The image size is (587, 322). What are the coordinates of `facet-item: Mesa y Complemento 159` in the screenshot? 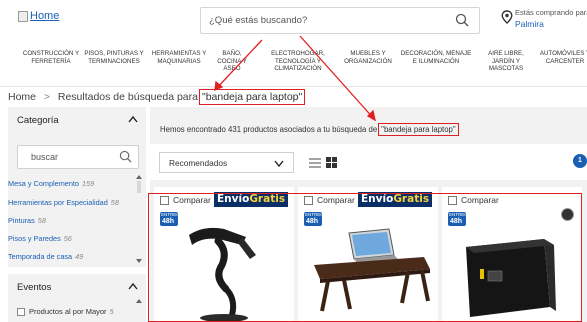 It's located at (51, 183).